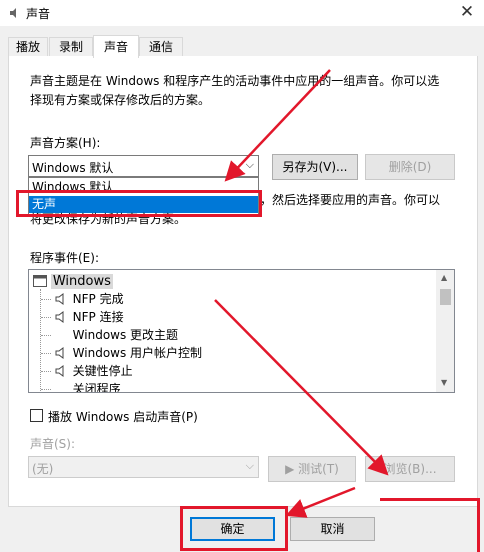 The image size is (484, 552). Describe the element at coordinates (98, 317) in the screenshot. I see `event-label: NFP 连接` at that location.